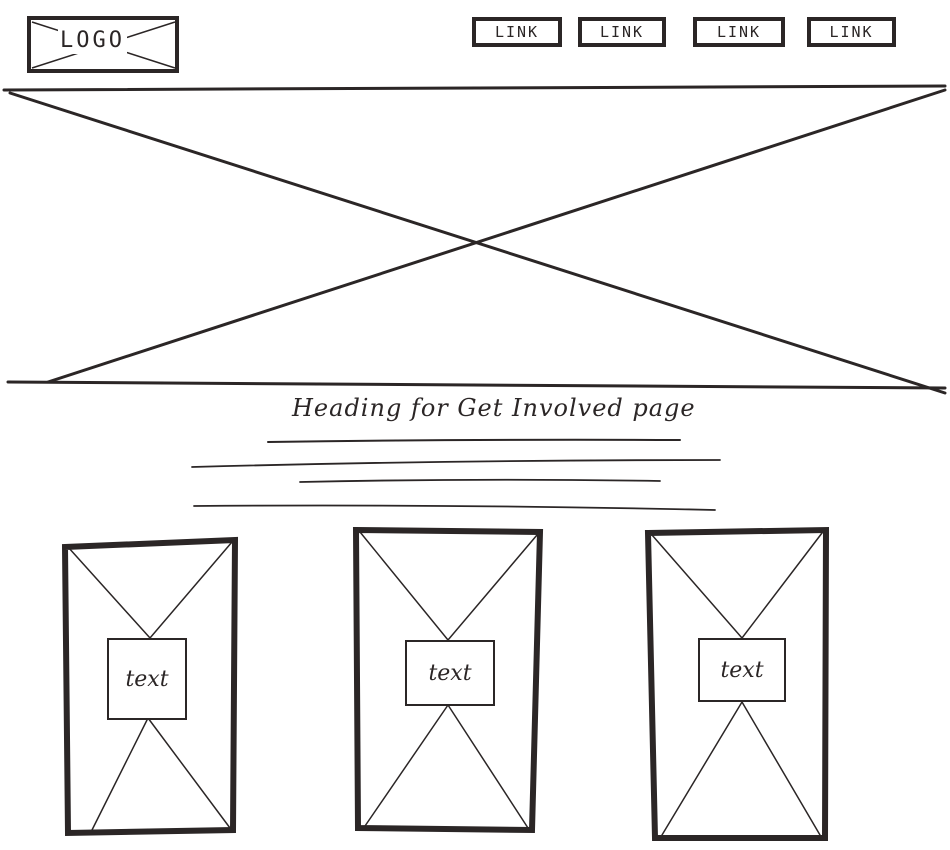  Describe the element at coordinates (456, 485) in the screenshot. I see `paragraph-lines` at that location.